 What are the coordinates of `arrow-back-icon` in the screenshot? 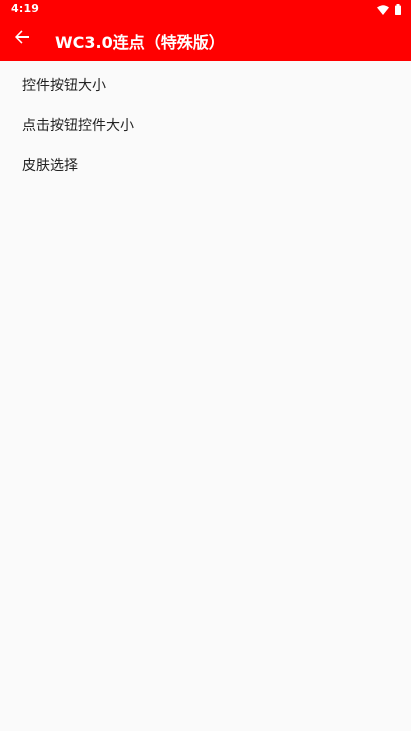 It's located at (22, 39).